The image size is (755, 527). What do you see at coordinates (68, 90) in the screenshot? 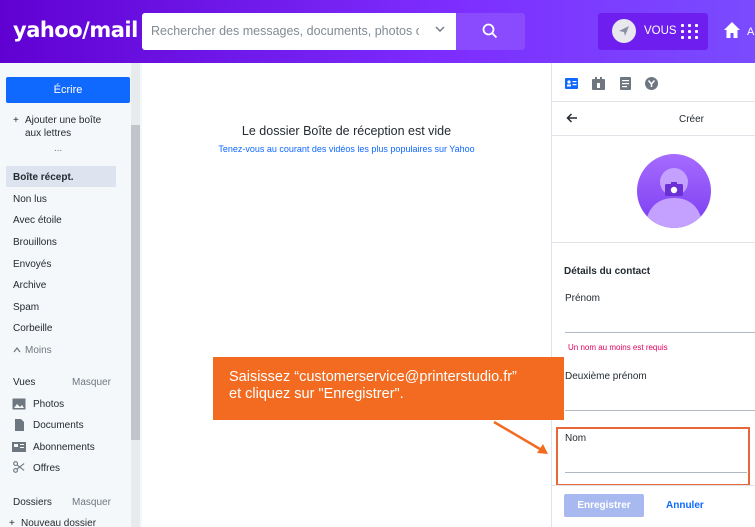
I see `compose-button: Écrire` at bounding box center [68, 90].